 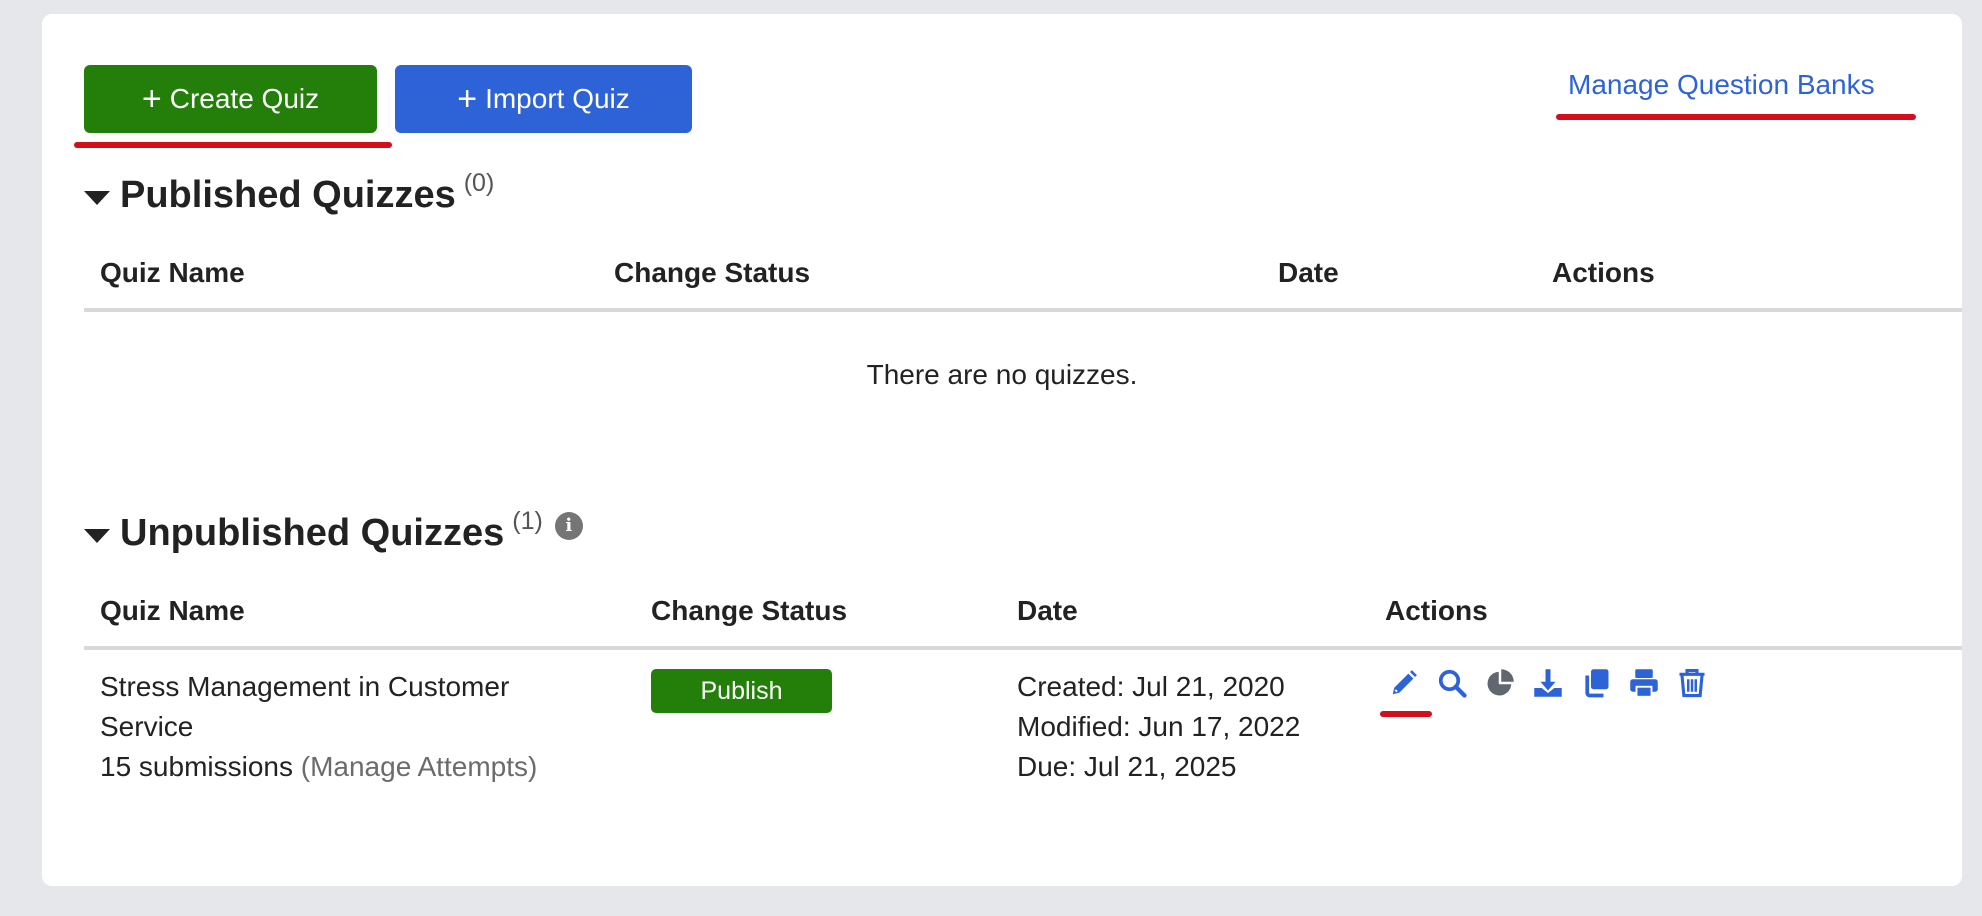 I want to click on unpublished-section-toggle: Unpublished Quizzes (1) i, so click(x=333, y=531).